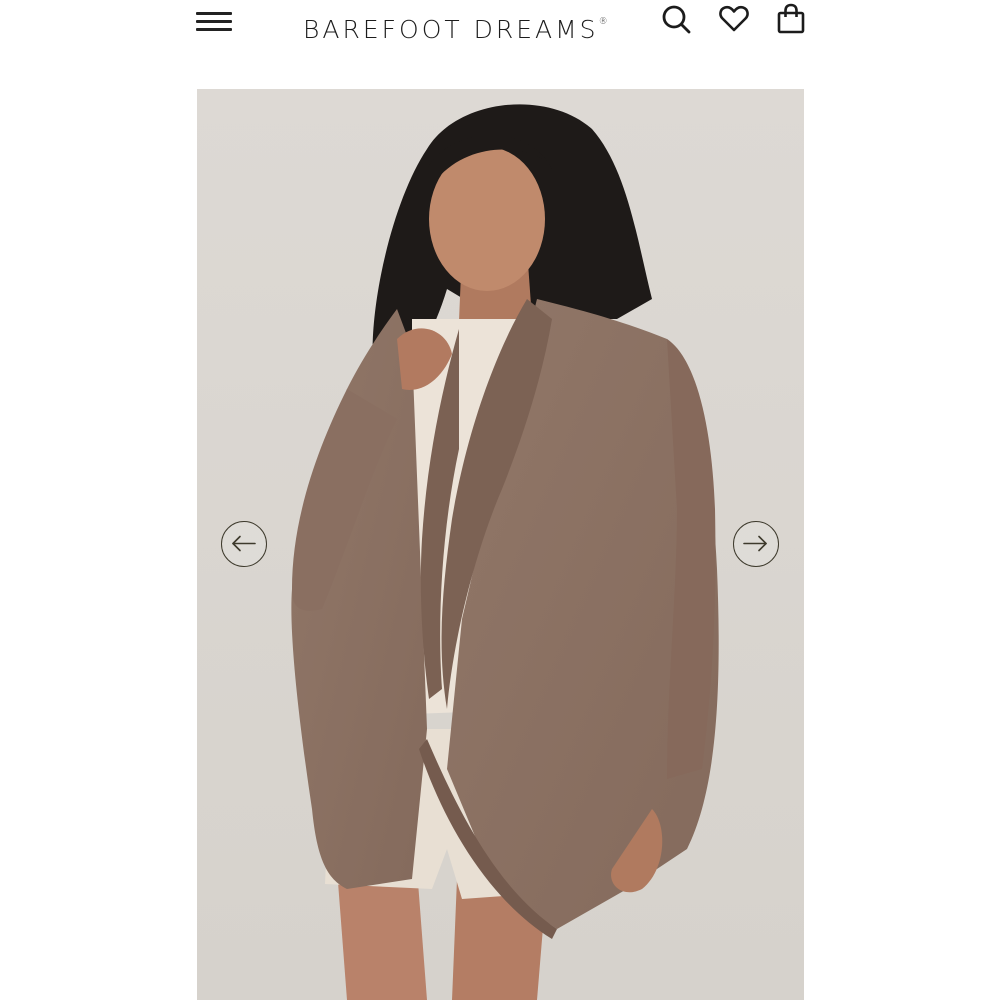 The height and width of the screenshot is (1000, 1000). I want to click on heart-icon, so click(734, 19).